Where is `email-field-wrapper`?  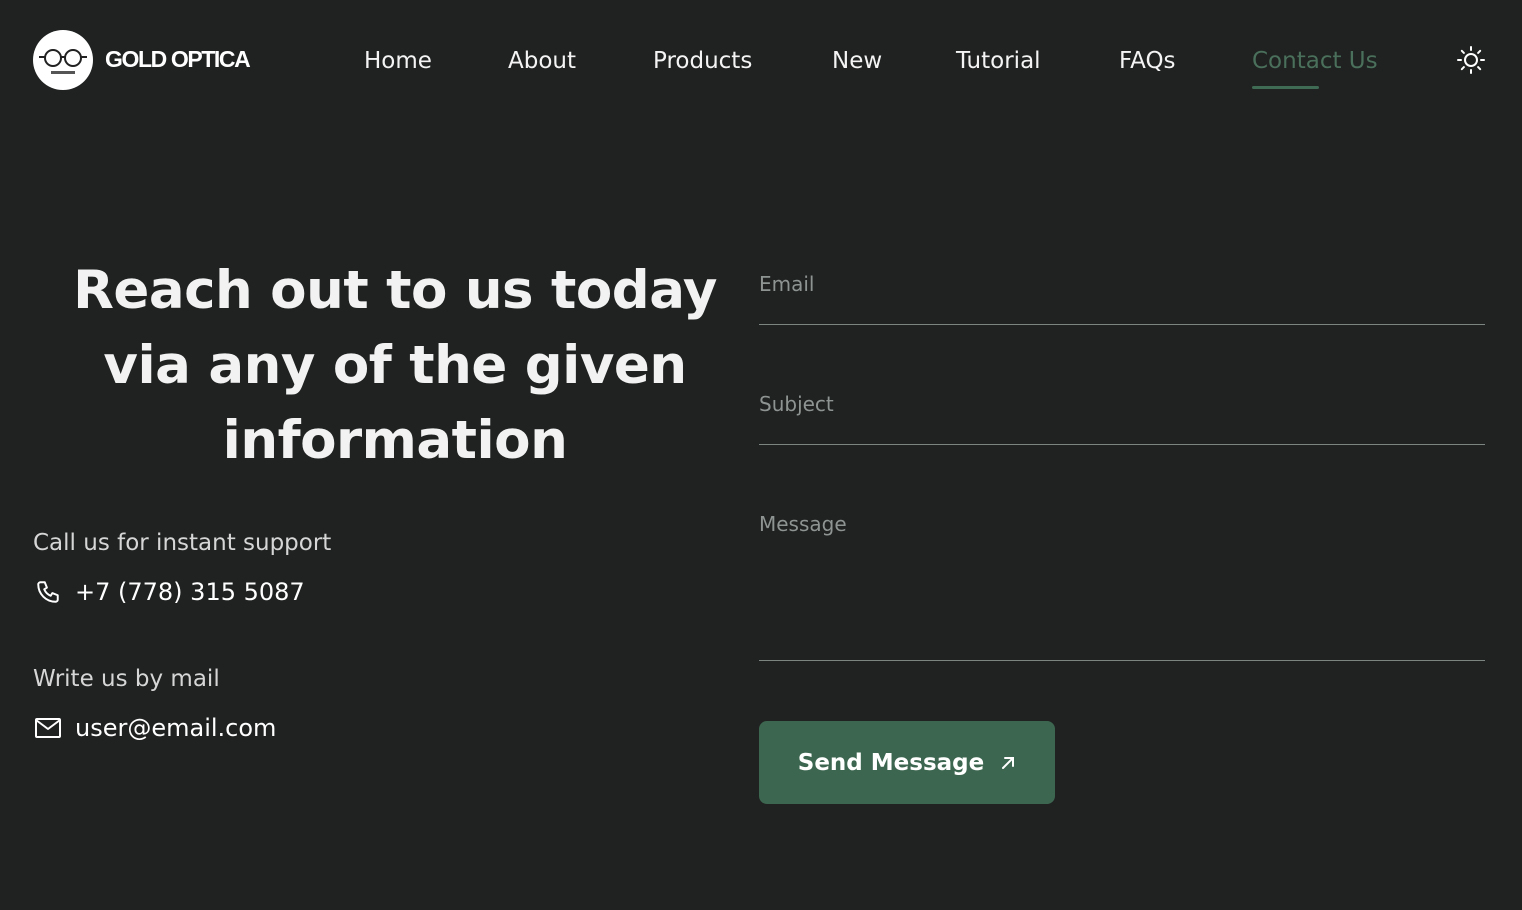 email-field-wrapper is located at coordinates (1122, 298).